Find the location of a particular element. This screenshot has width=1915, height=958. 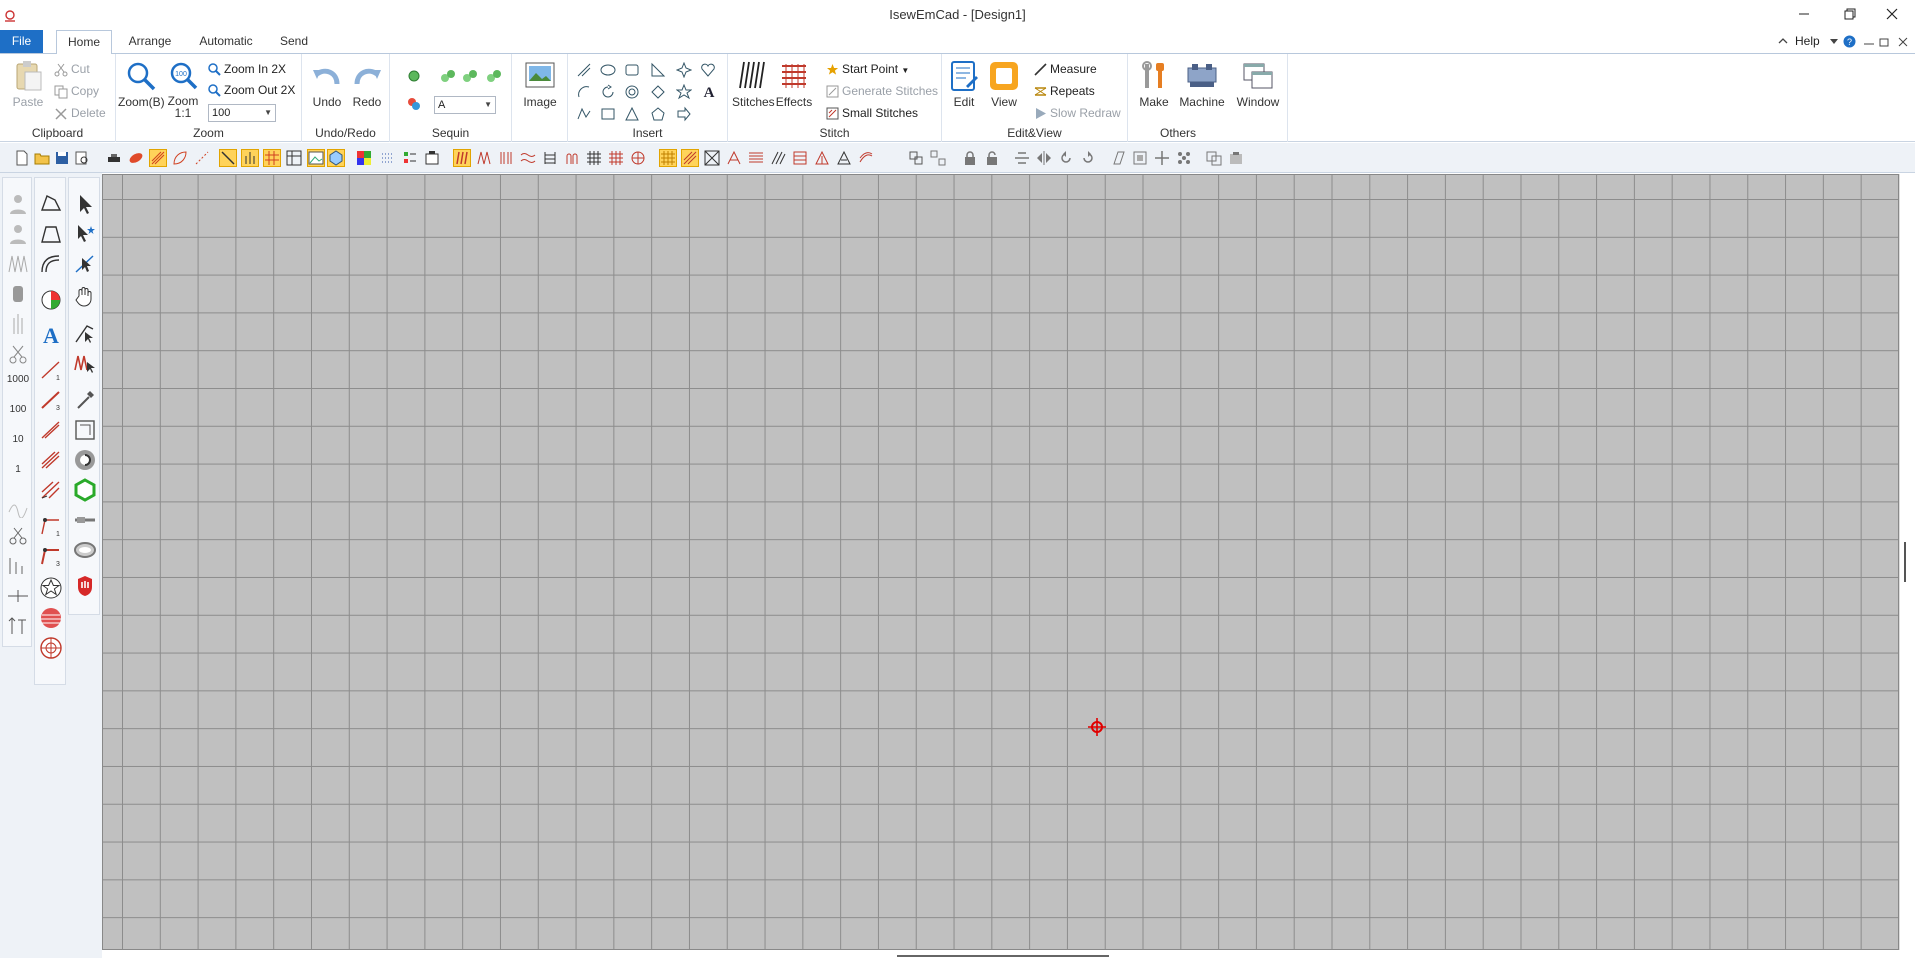

sequin-type-combo: A ▼ is located at coordinates (465, 105).